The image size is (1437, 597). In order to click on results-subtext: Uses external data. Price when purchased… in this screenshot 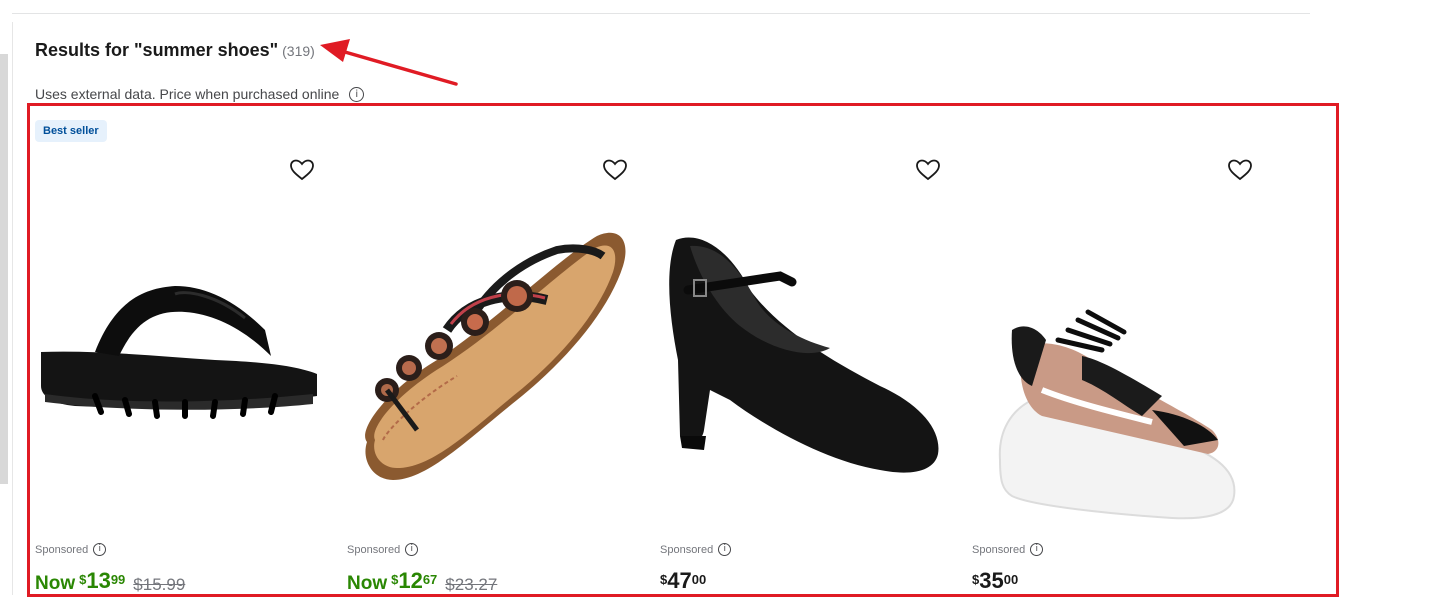, I will do `click(200, 94)`.